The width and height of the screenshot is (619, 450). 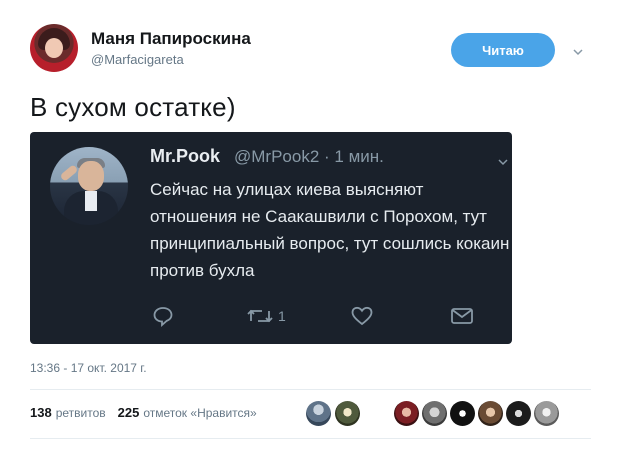 I want to click on author-name: Маня Папироскина, so click(x=171, y=39).